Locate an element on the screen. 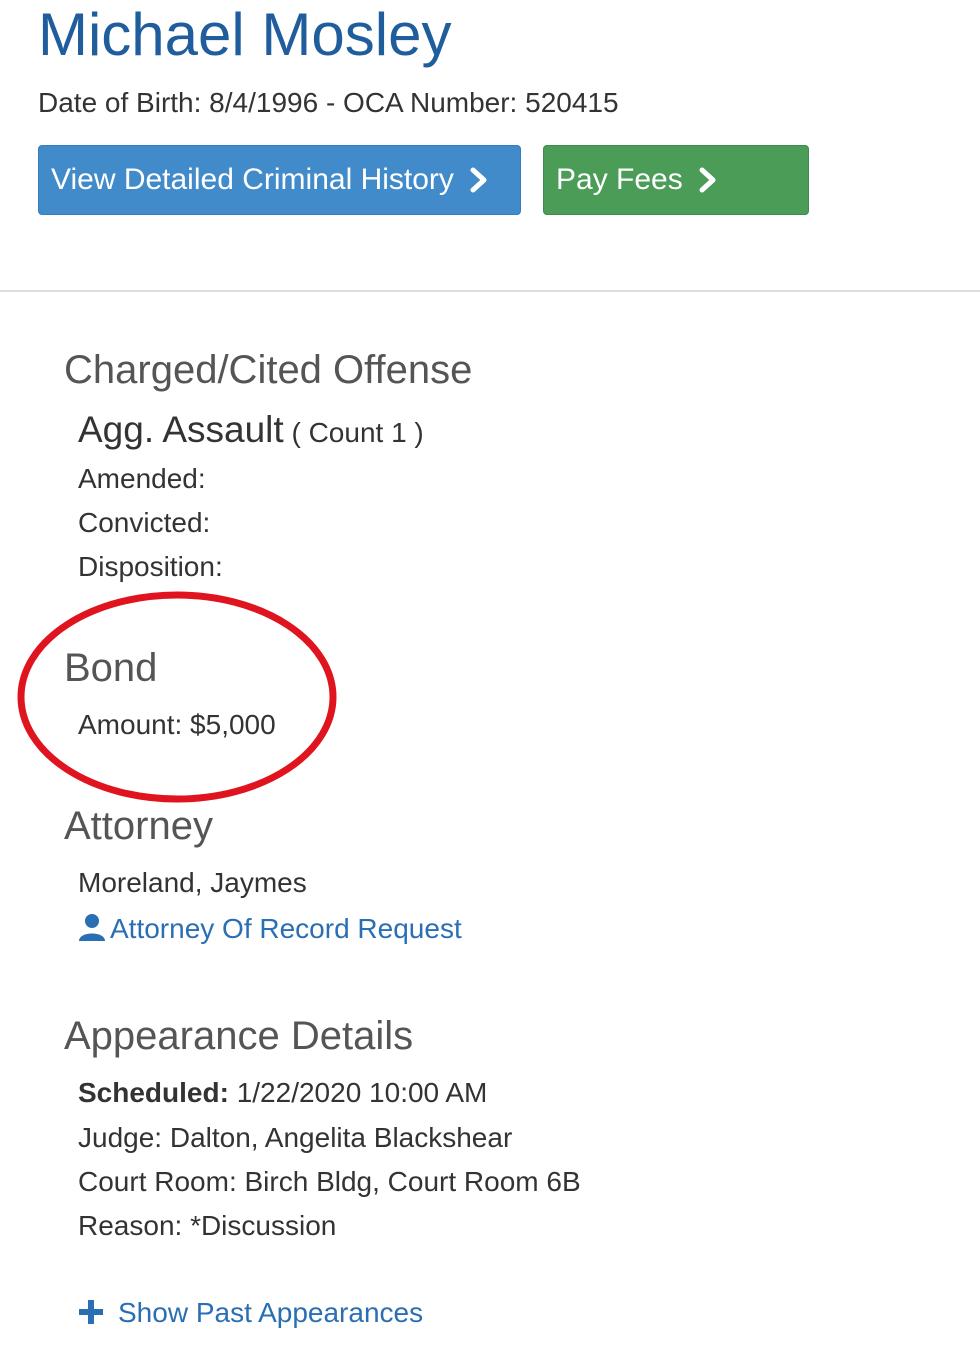 The width and height of the screenshot is (980, 1372). reason-line: Reason: *Discussion is located at coordinates (207, 1225).